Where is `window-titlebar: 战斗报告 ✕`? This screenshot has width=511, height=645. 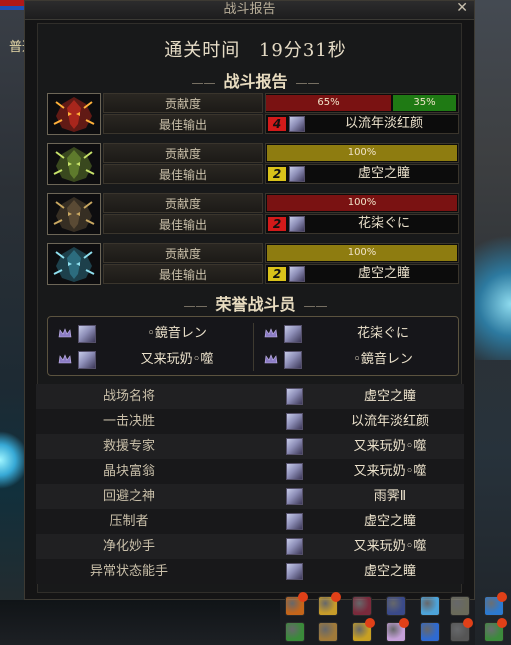
window-titlebar: 战斗报告 ✕ is located at coordinates (249, 10).